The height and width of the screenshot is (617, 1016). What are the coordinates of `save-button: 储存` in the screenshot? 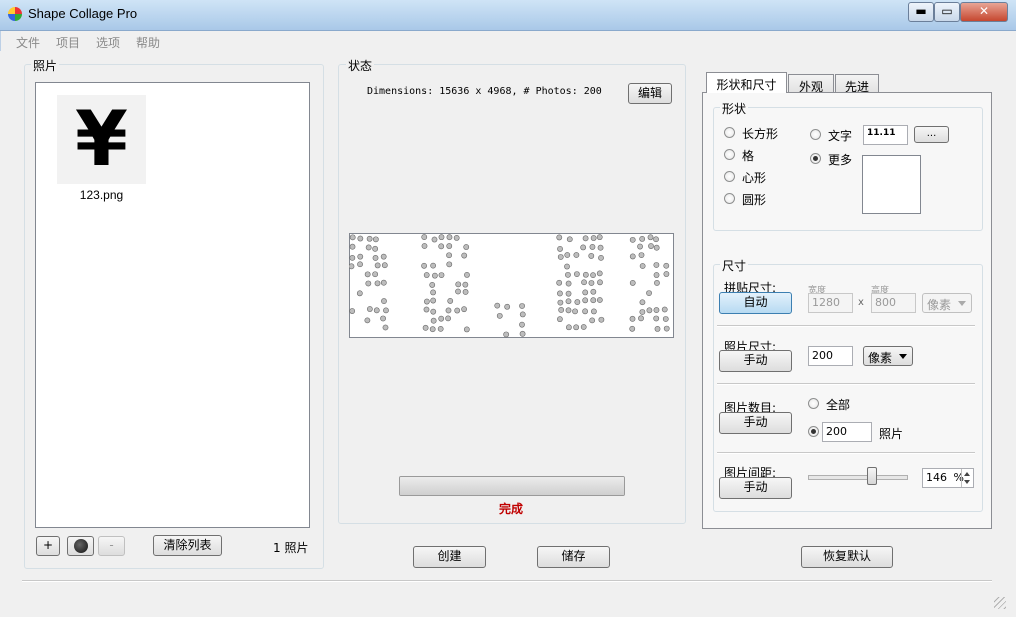 It's located at (573, 557).